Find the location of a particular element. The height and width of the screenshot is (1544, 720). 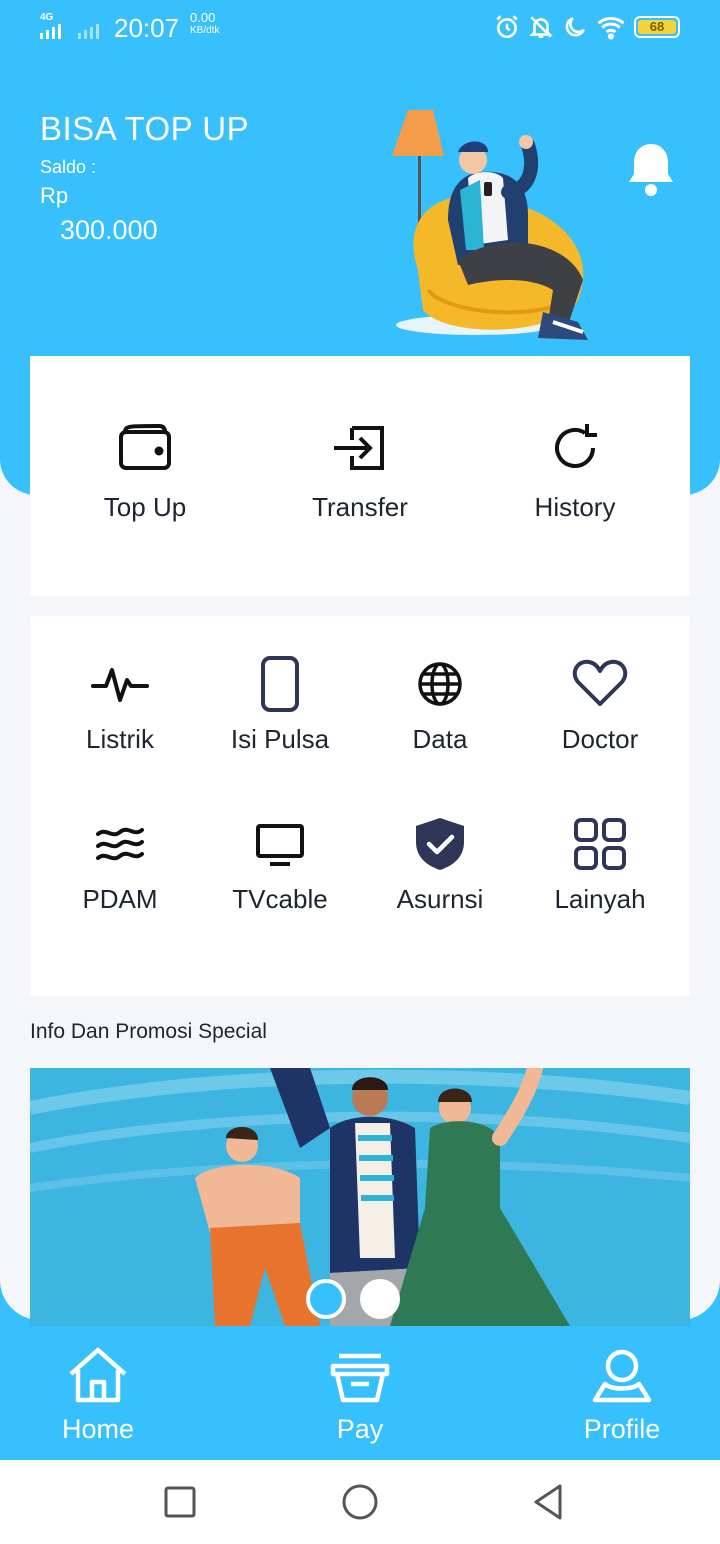

moon-icon is located at coordinates (575, 27).